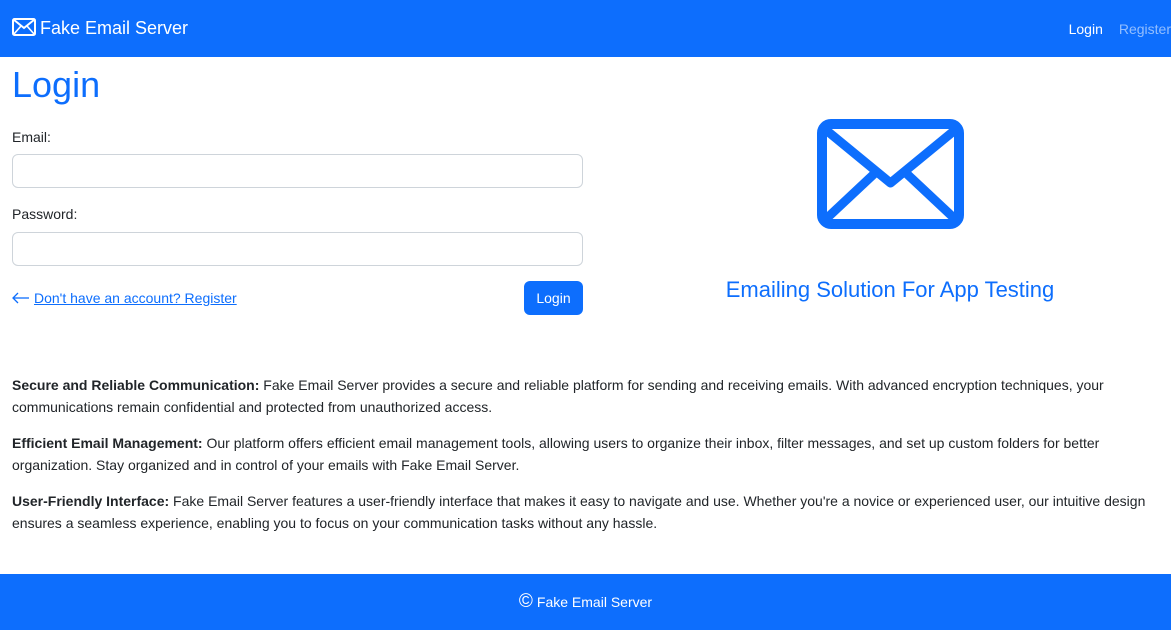 The width and height of the screenshot is (1171, 630). Describe the element at coordinates (890, 289) in the screenshot. I see `hero-tagline: Emailing Solution For App Testing` at that location.